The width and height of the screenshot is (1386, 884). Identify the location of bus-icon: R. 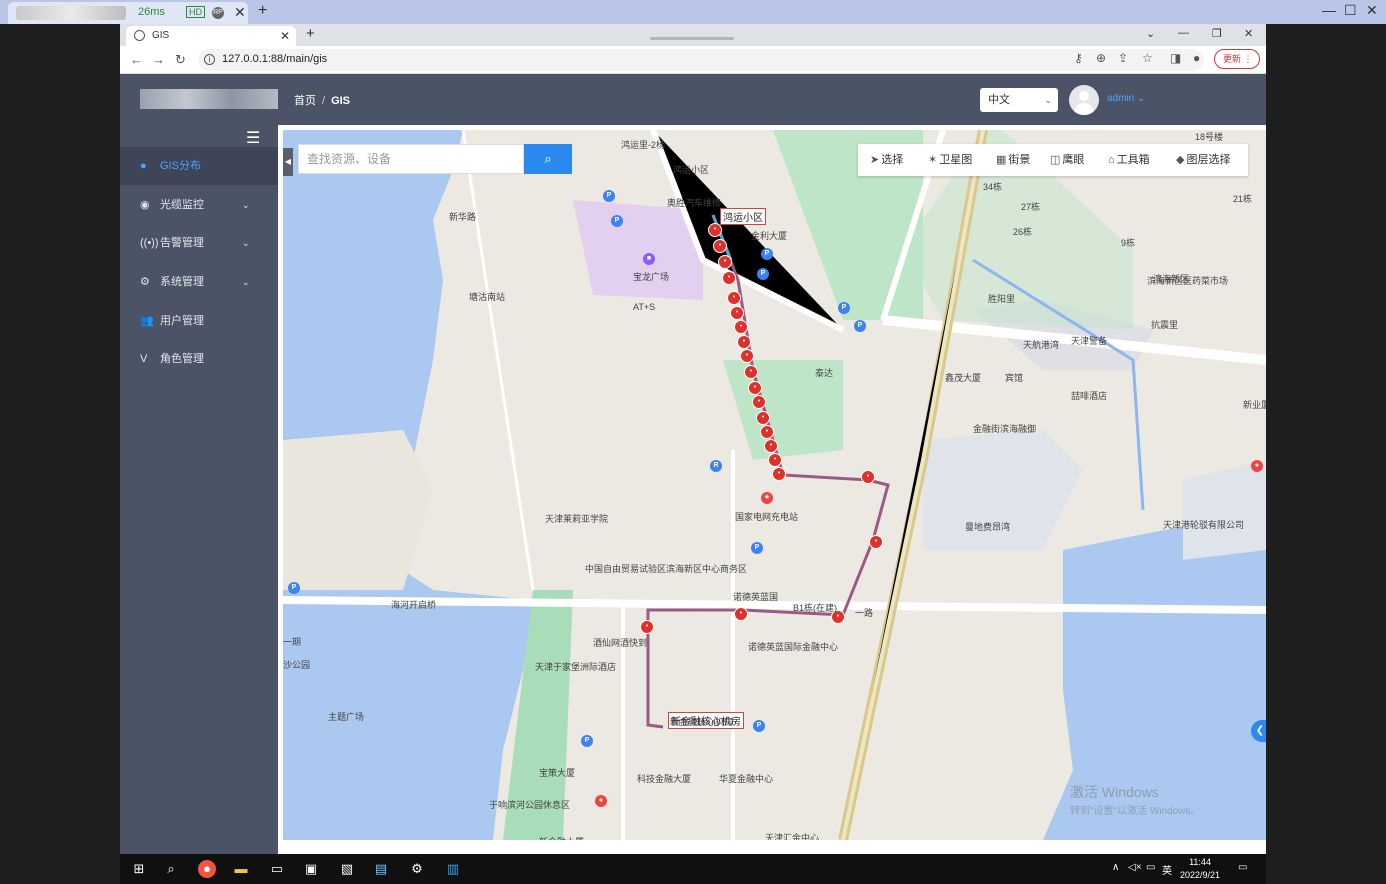
(716, 466).